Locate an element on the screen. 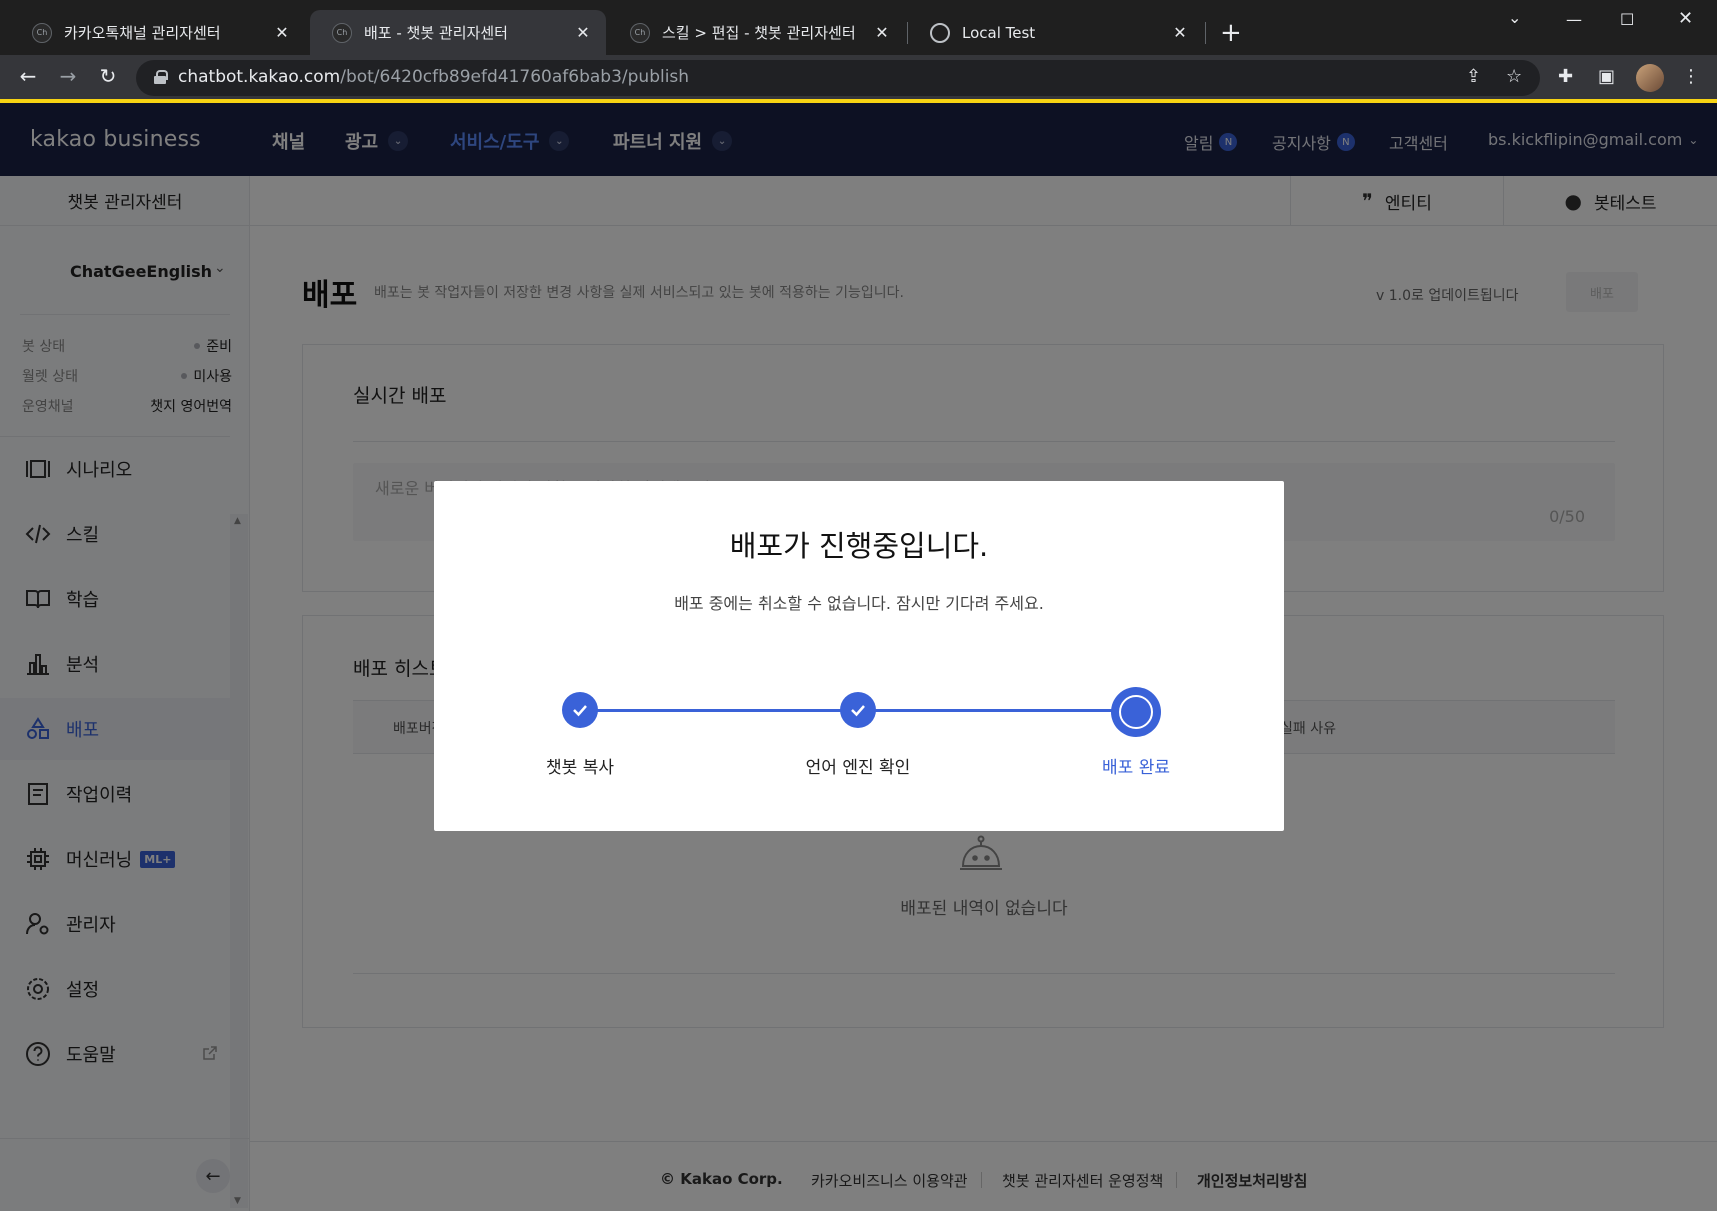  tab-search-chevron-icon: ⌄ is located at coordinates (1514, 17).